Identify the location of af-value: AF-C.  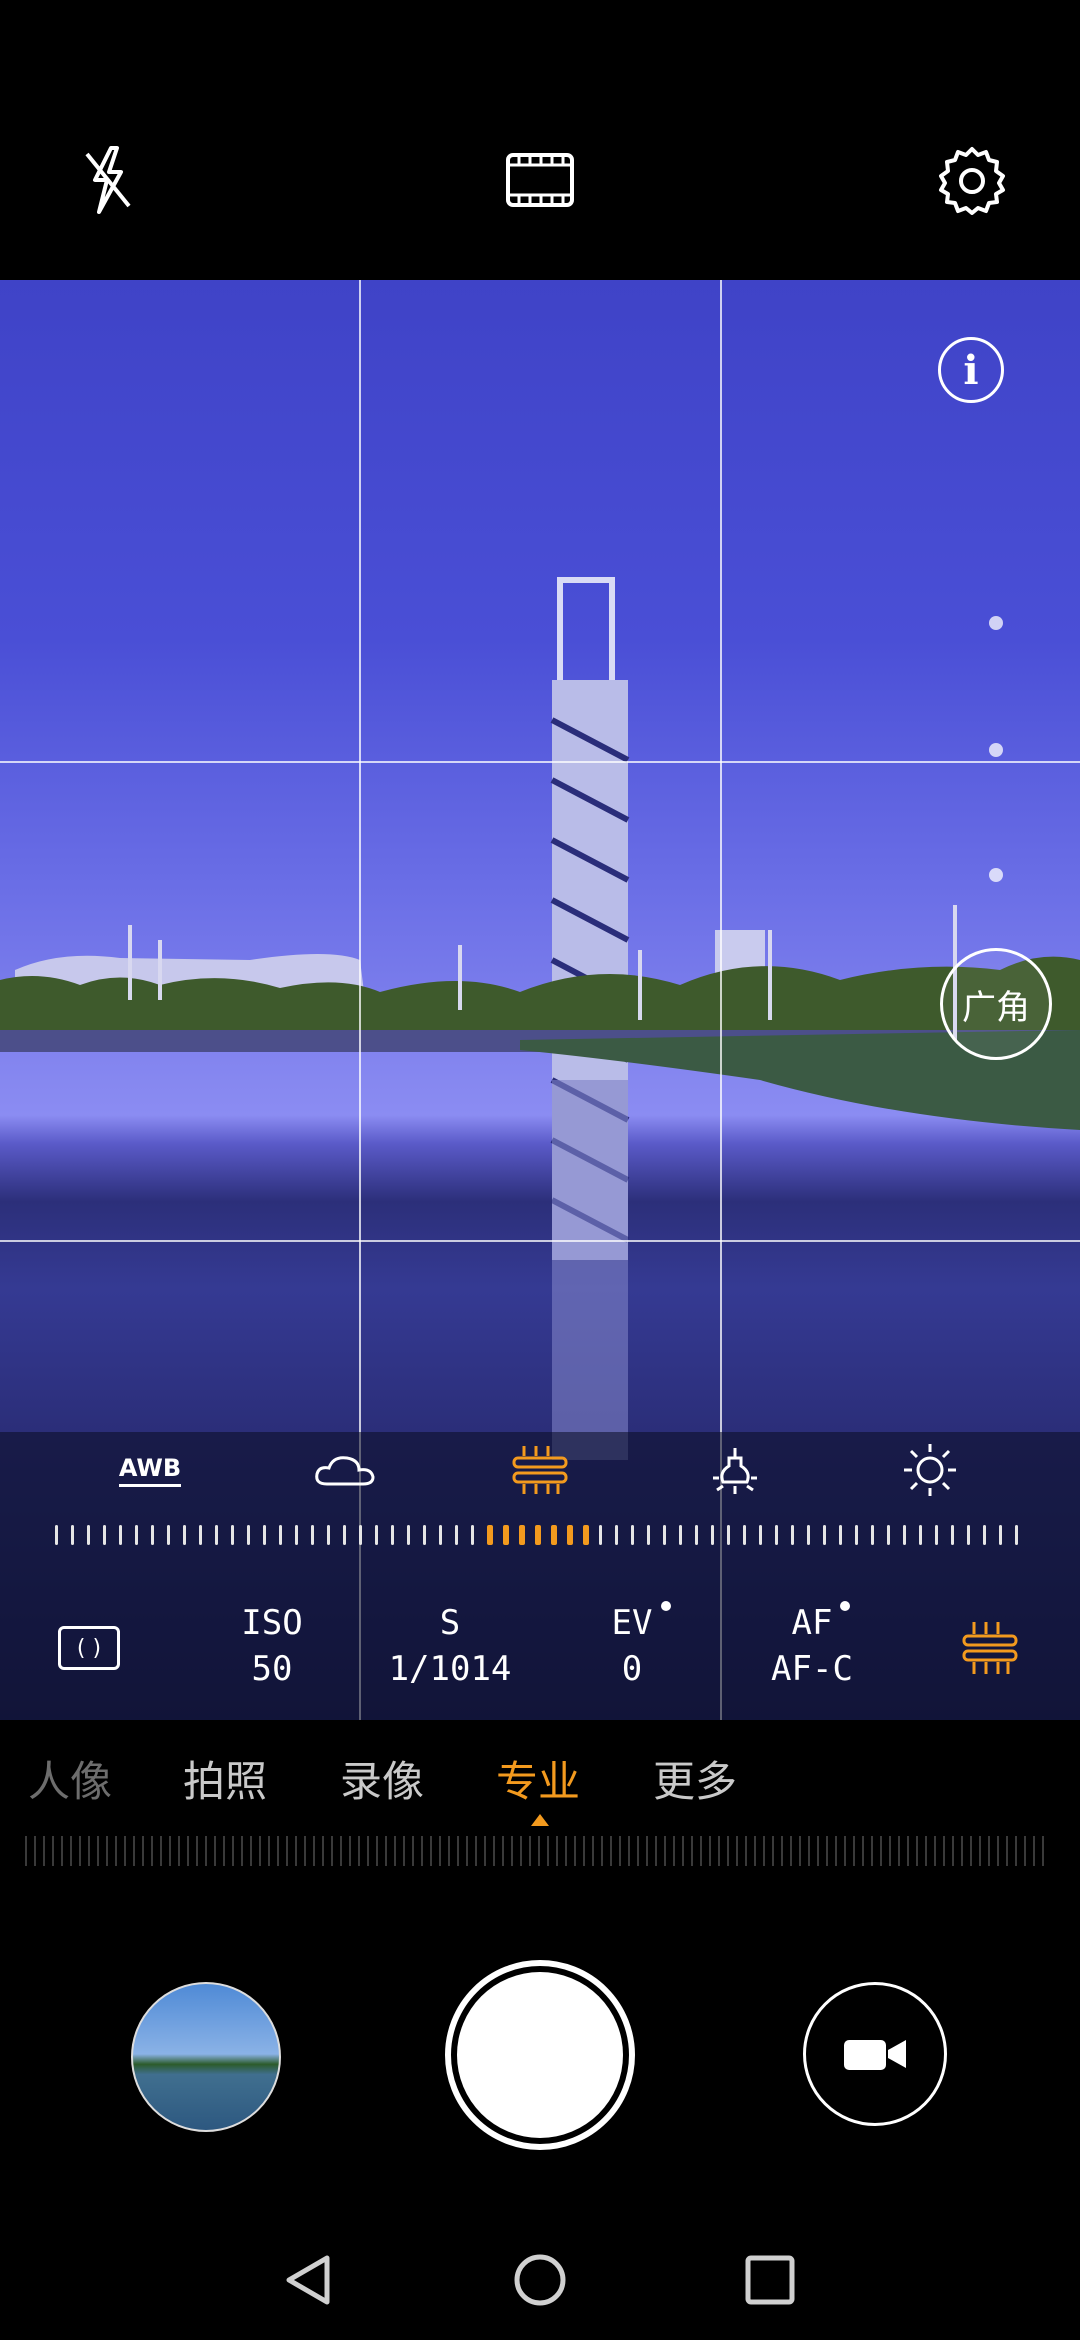
(812, 1669).